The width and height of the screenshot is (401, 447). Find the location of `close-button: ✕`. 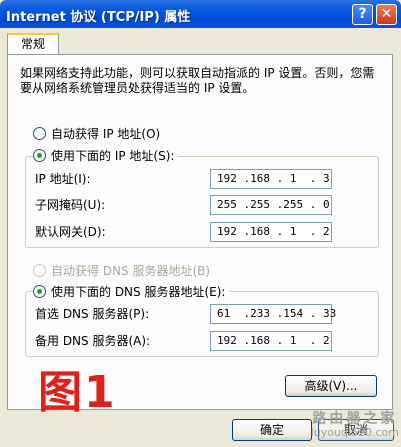

close-button: ✕ is located at coordinates (386, 14).